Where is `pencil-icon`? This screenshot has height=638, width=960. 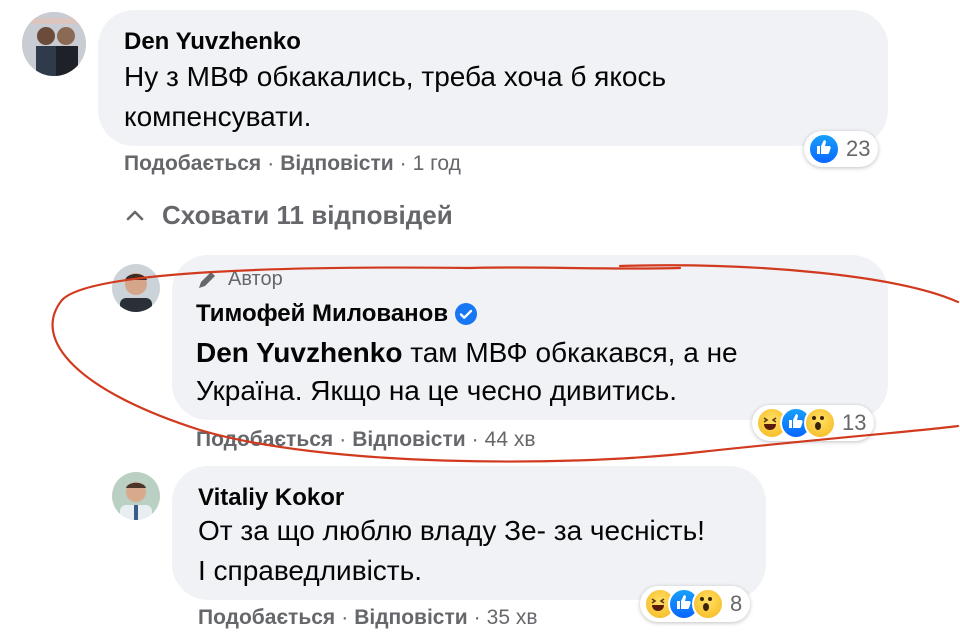 pencil-icon is located at coordinates (207, 279).